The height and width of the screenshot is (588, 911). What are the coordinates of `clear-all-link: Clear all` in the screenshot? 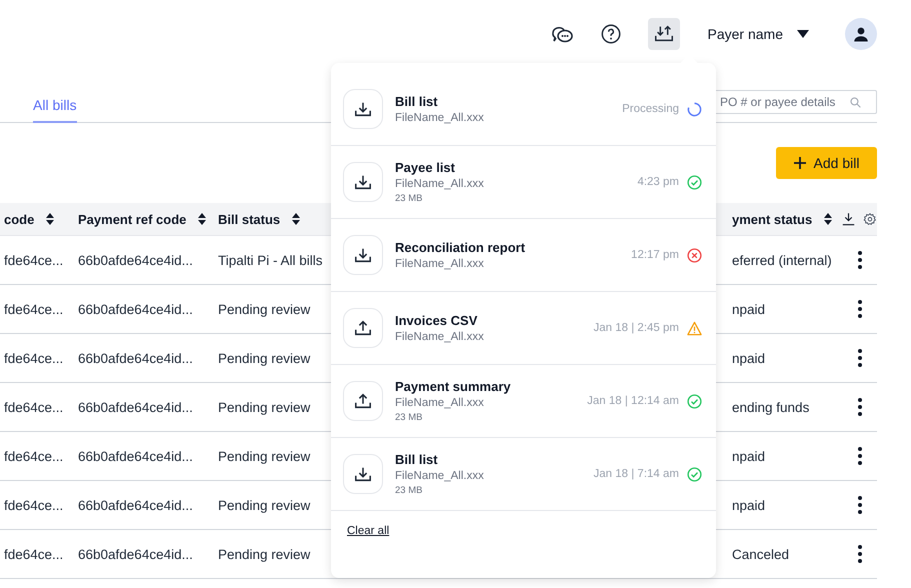 It's located at (368, 531).